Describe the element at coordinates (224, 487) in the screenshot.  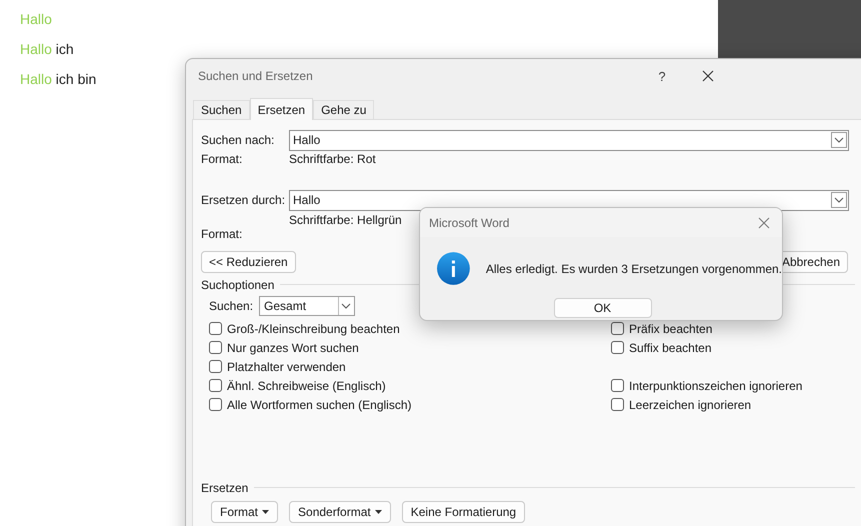
I see `group-title: Ersetzen` at that location.